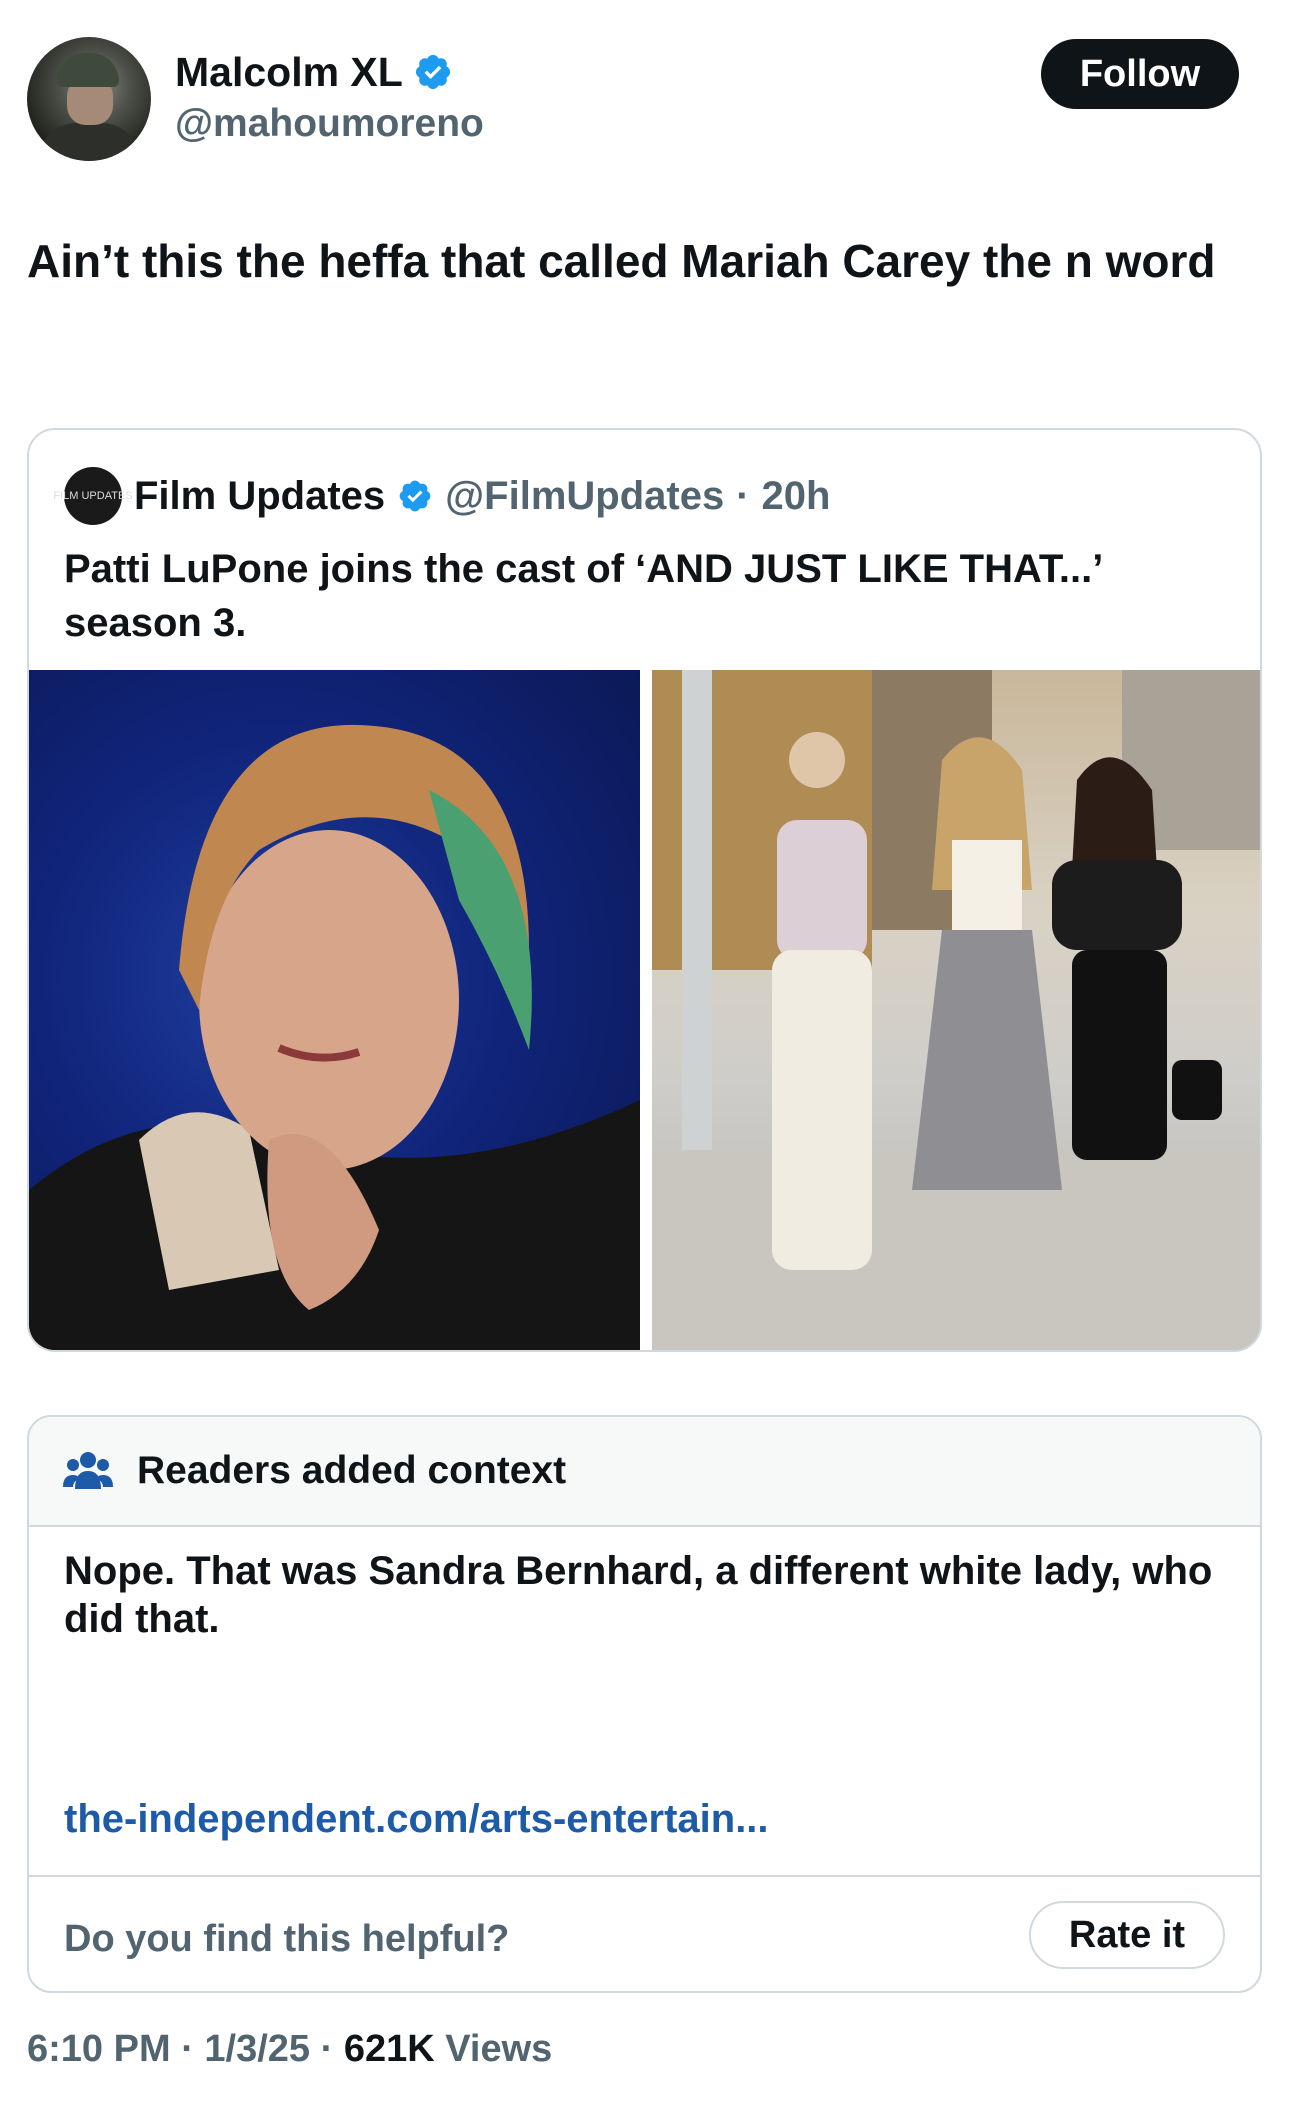  What do you see at coordinates (389, 2049) in the screenshot?
I see `views-count: 621K` at bounding box center [389, 2049].